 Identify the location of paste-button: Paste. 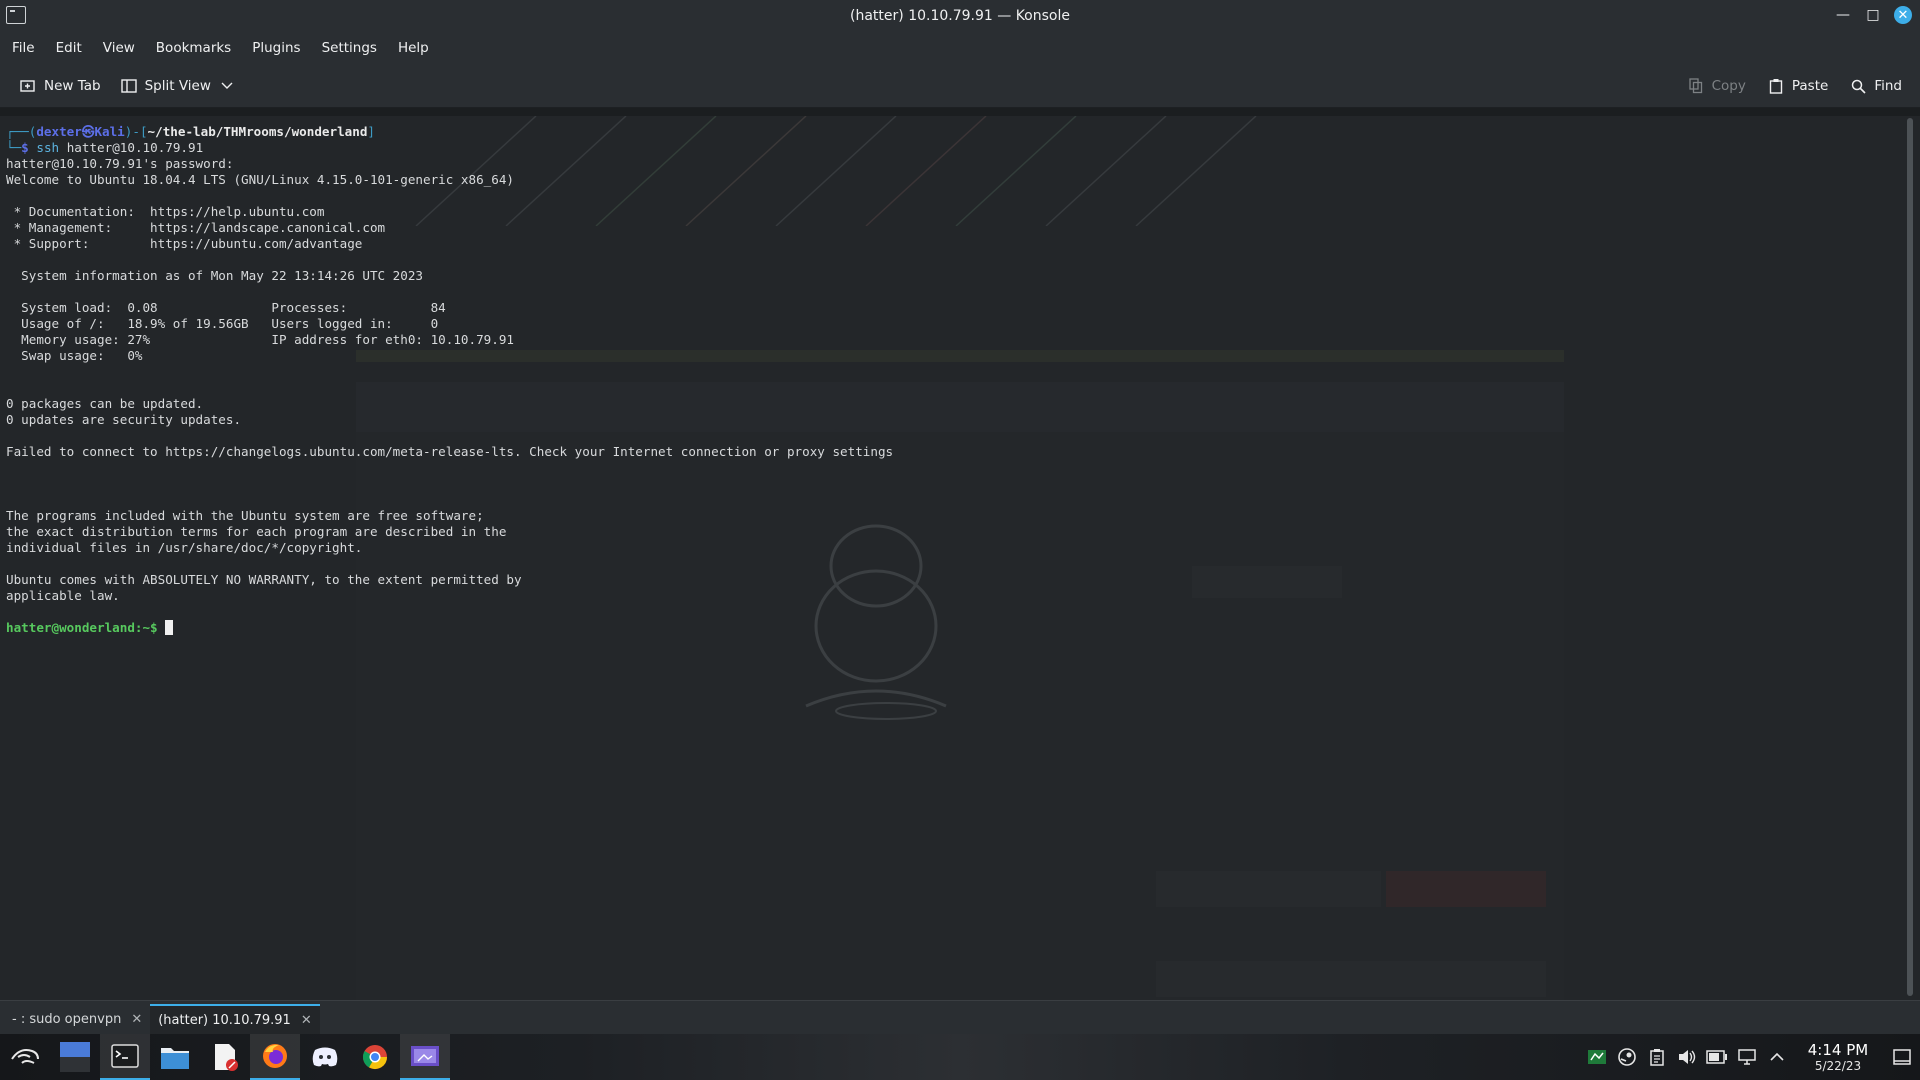
(1798, 86).